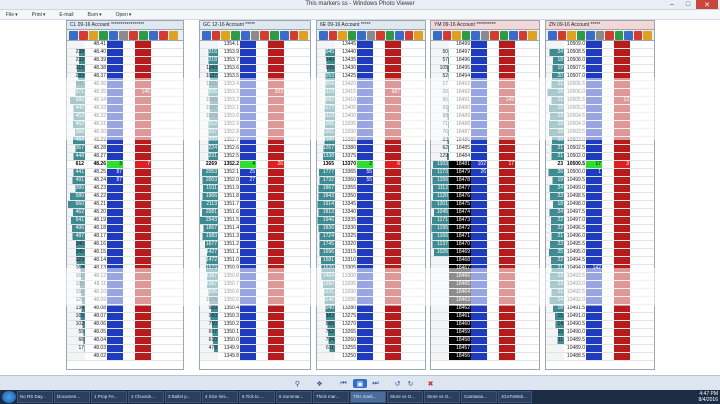 The height and width of the screenshot is (404, 720). I want to click on table-row: 580 48.34, so click(125, 101).